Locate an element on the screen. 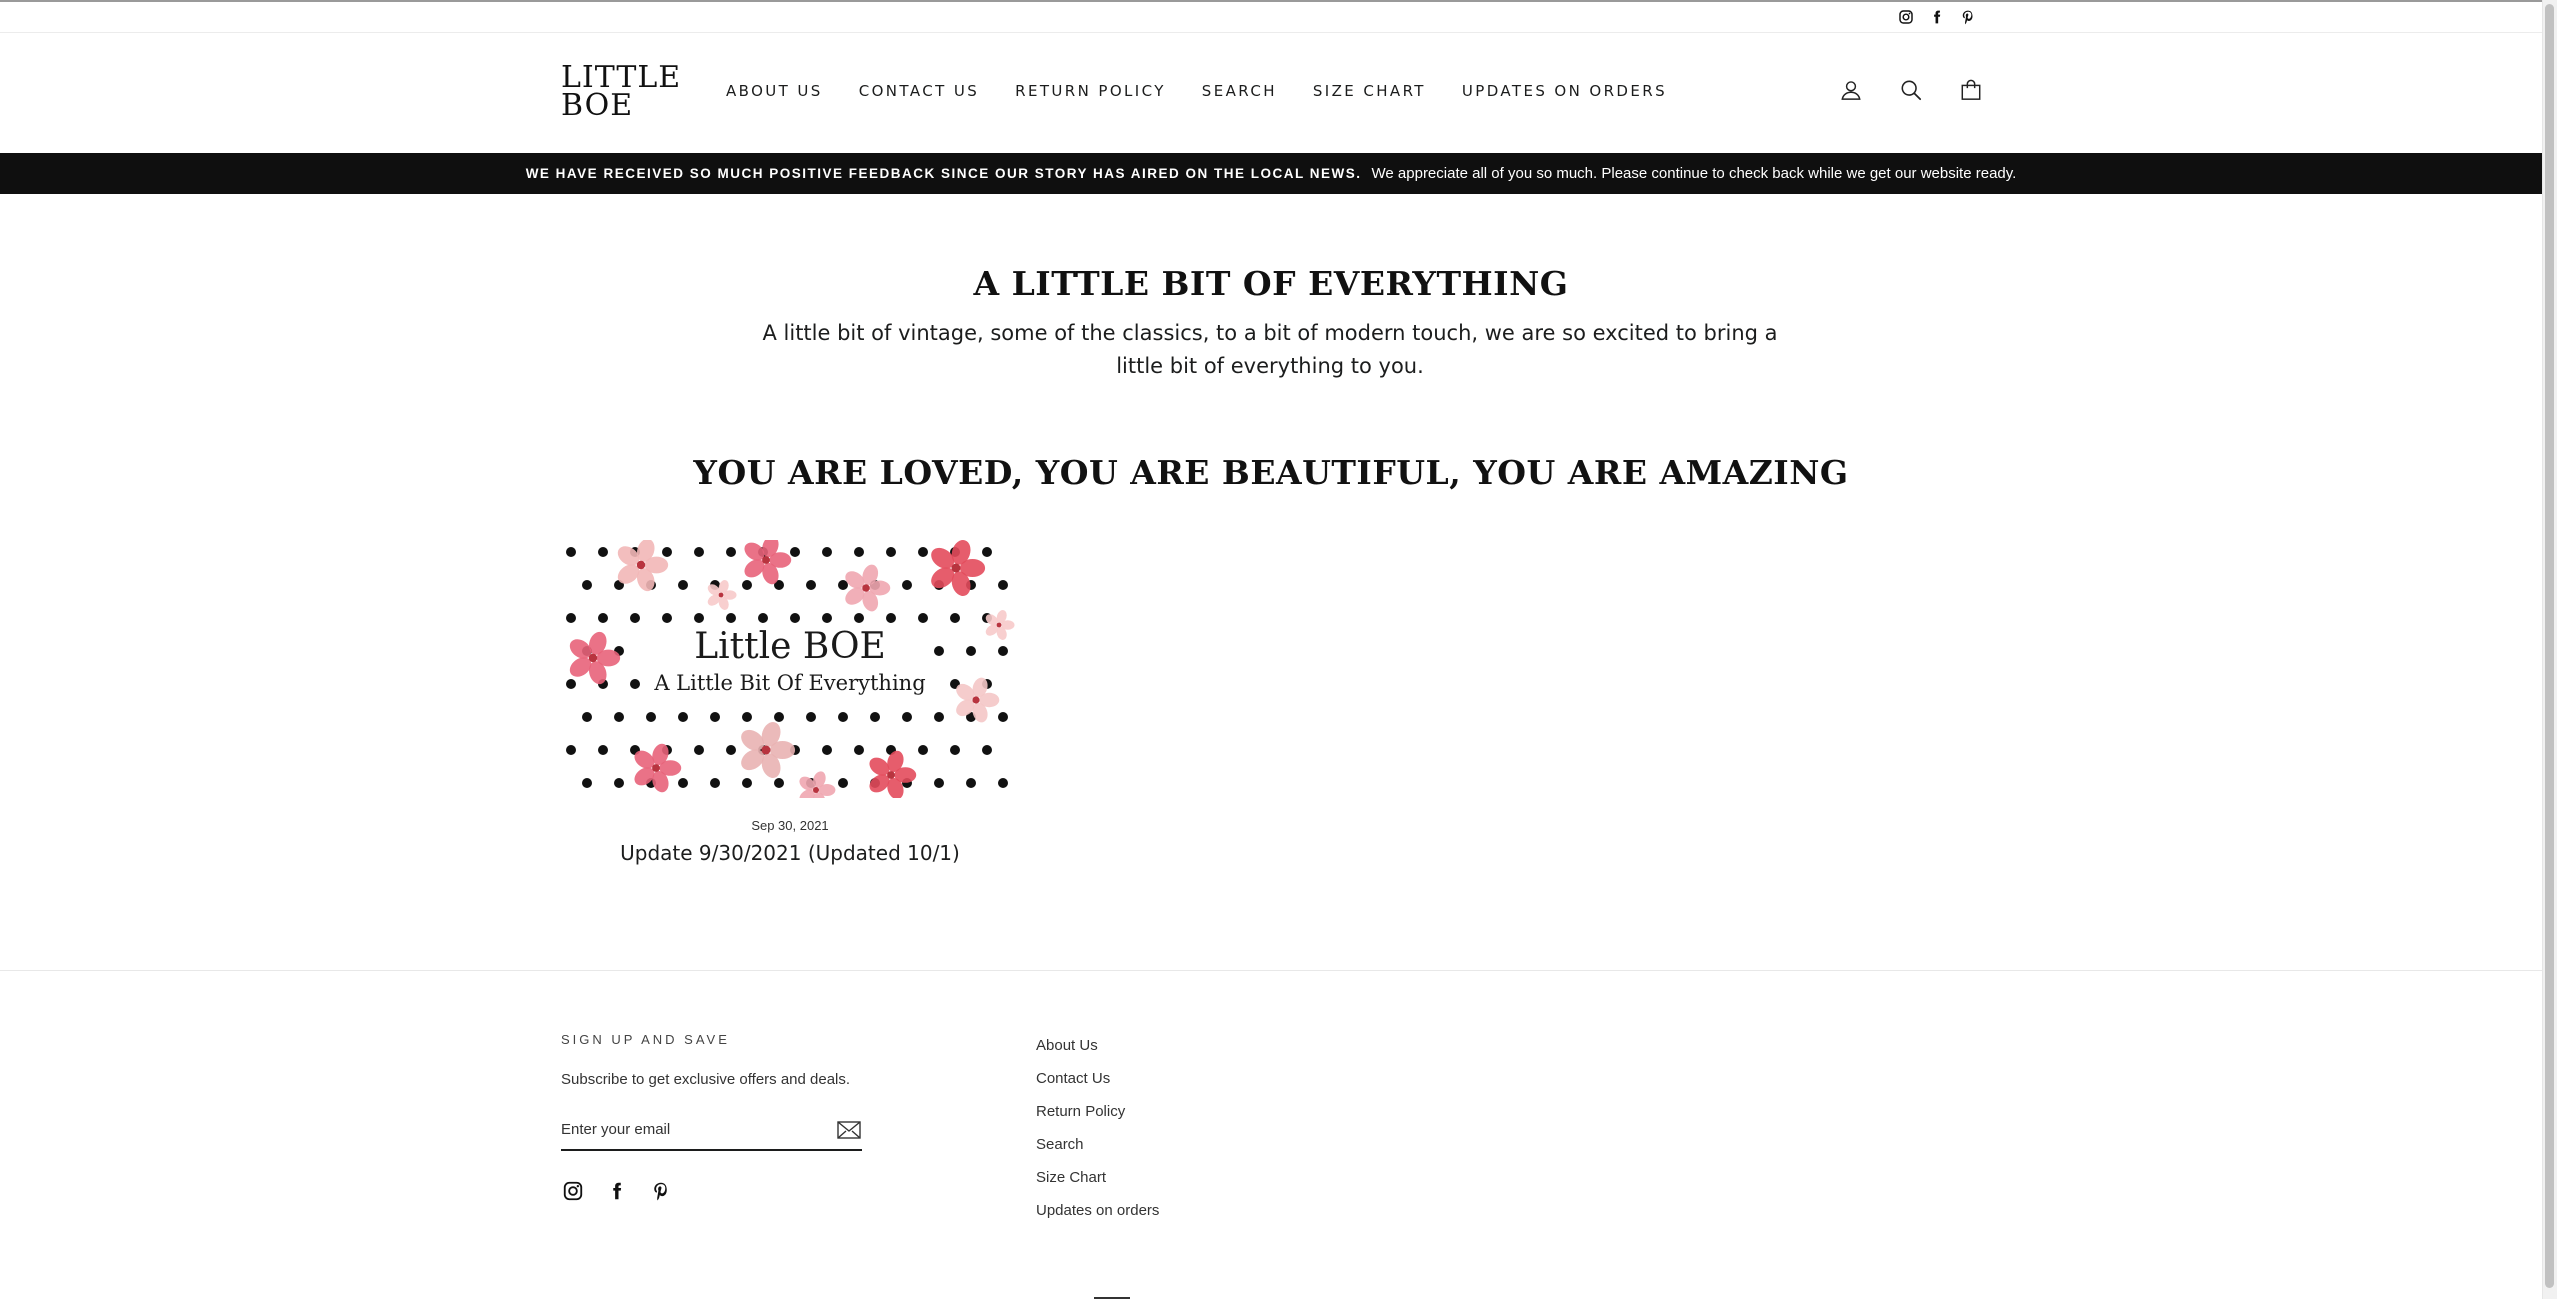 Image resolution: width=2557 pixels, height=1299 pixels. scrollbar-thumb is located at coordinates (2549, 646).